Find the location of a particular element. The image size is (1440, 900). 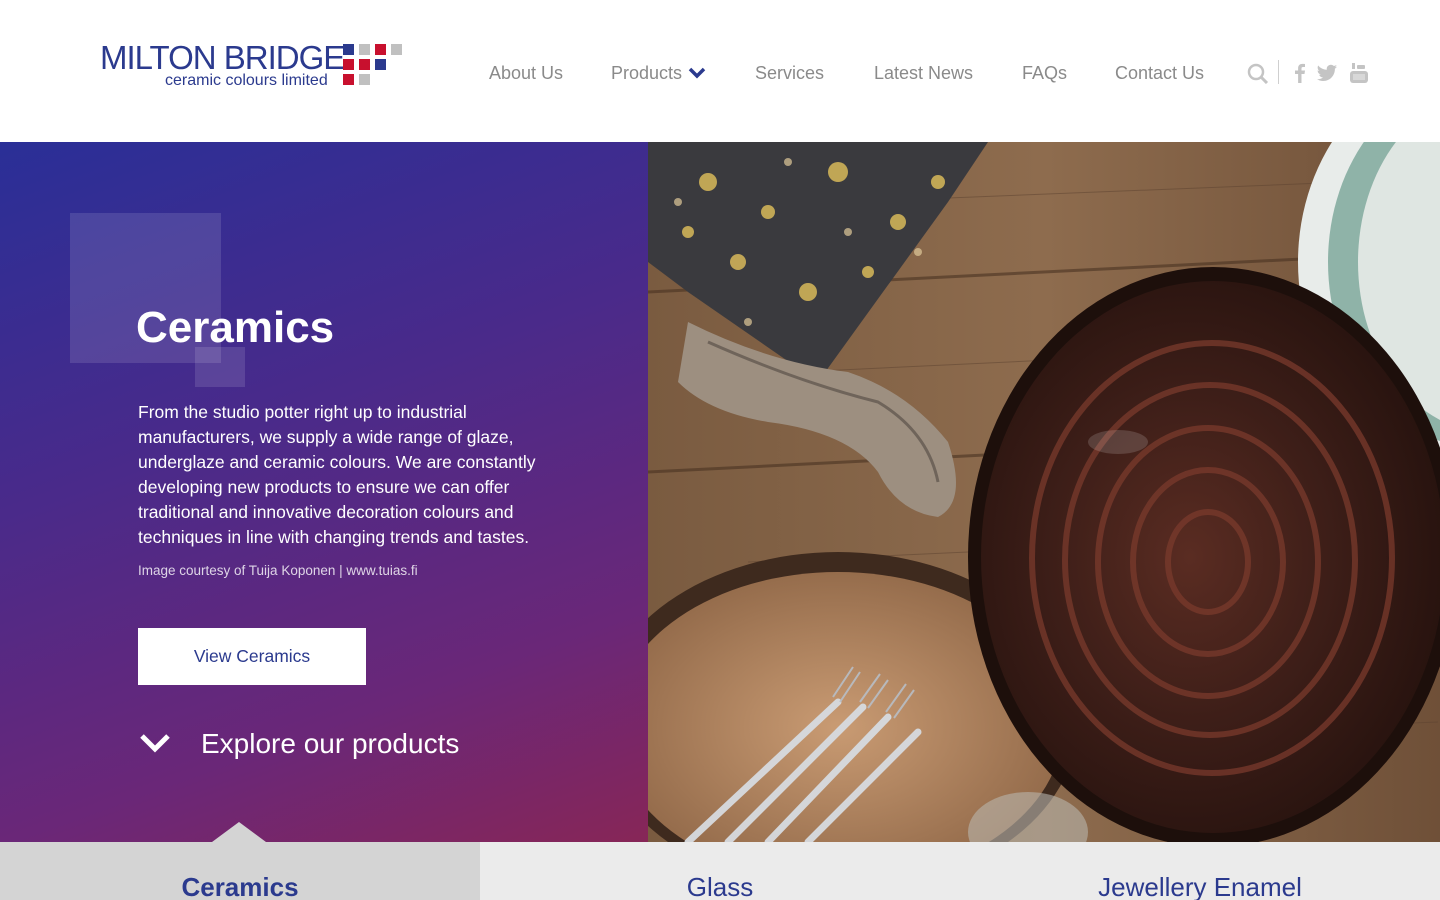

active-tab-pointer is located at coordinates (239, 832).